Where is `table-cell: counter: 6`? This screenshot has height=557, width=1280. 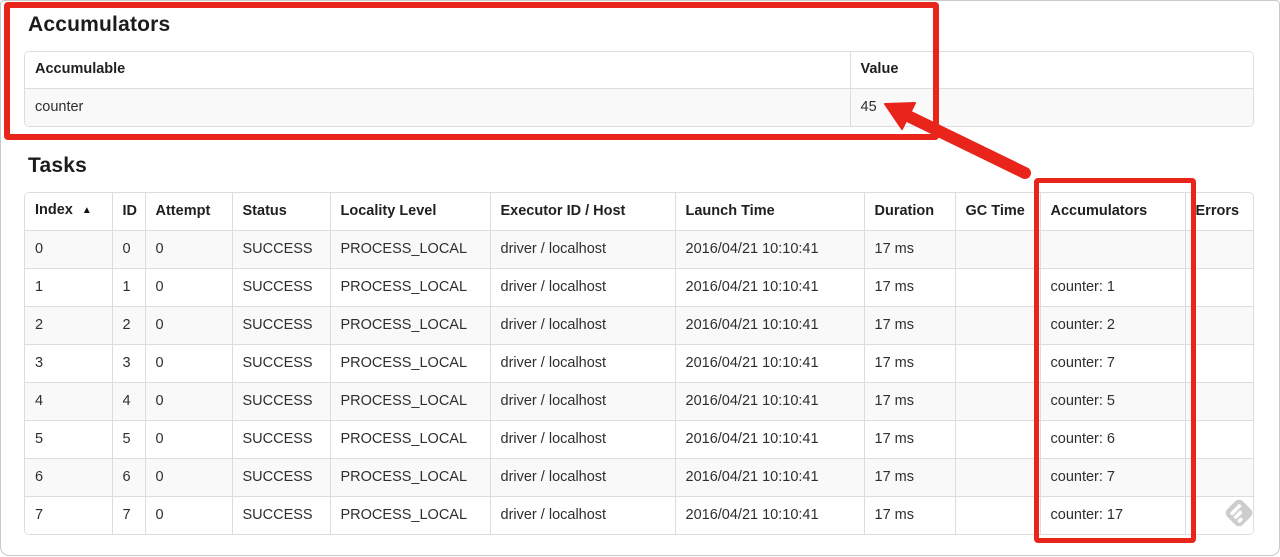 table-cell: counter: 6 is located at coordinates (1112, 439).